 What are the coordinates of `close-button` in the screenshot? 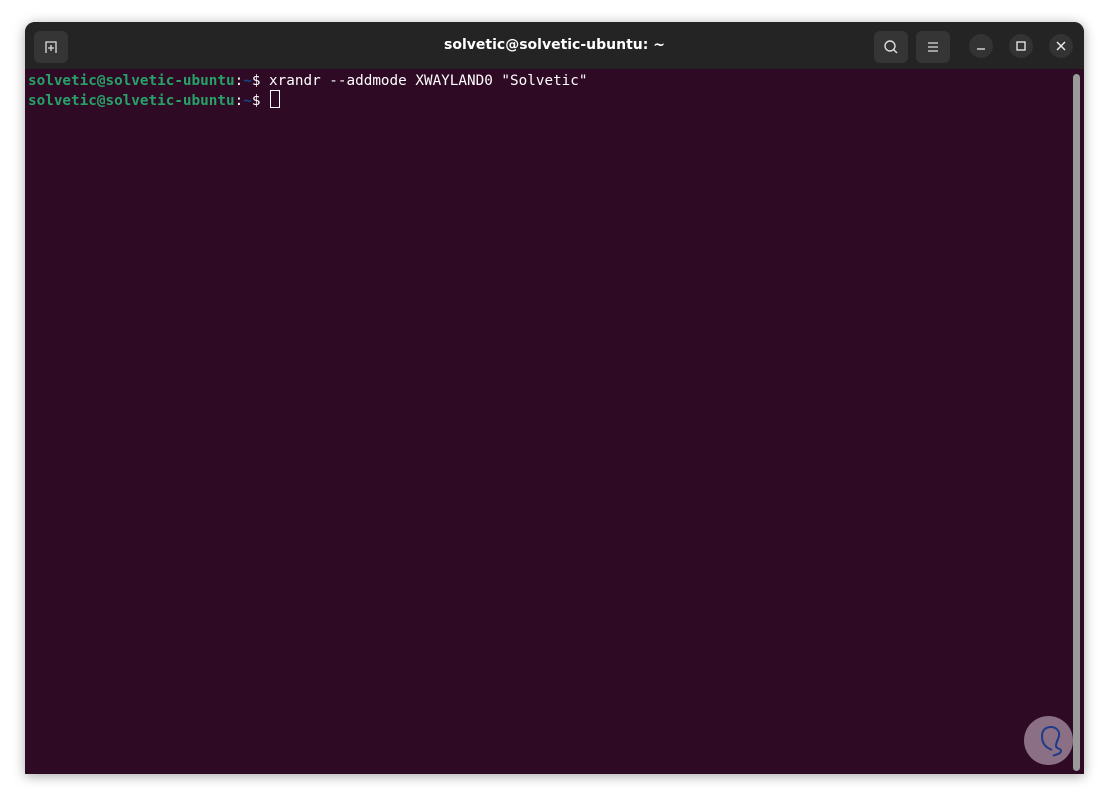 It's located at (1061, 46).